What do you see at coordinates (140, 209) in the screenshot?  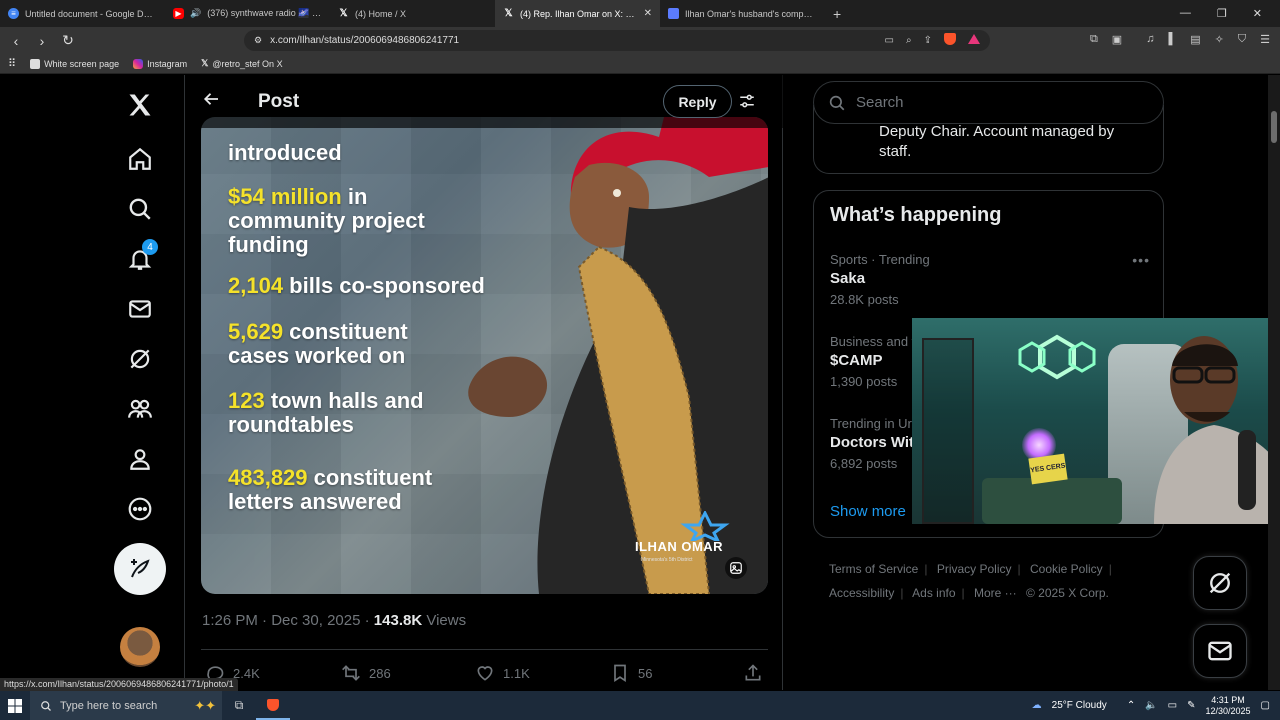 I see `explore-icon` at bounding box center [140, 209].